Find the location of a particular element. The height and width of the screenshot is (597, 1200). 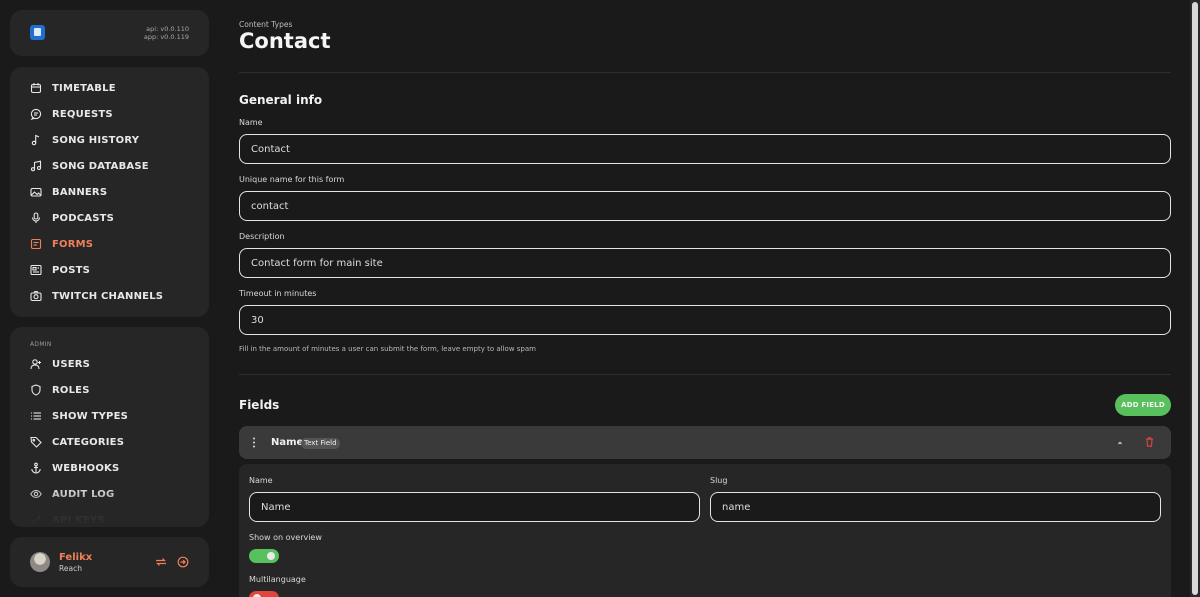

sidebar-item-podcasts: PODCASTS is located at coordinates (109, 218).